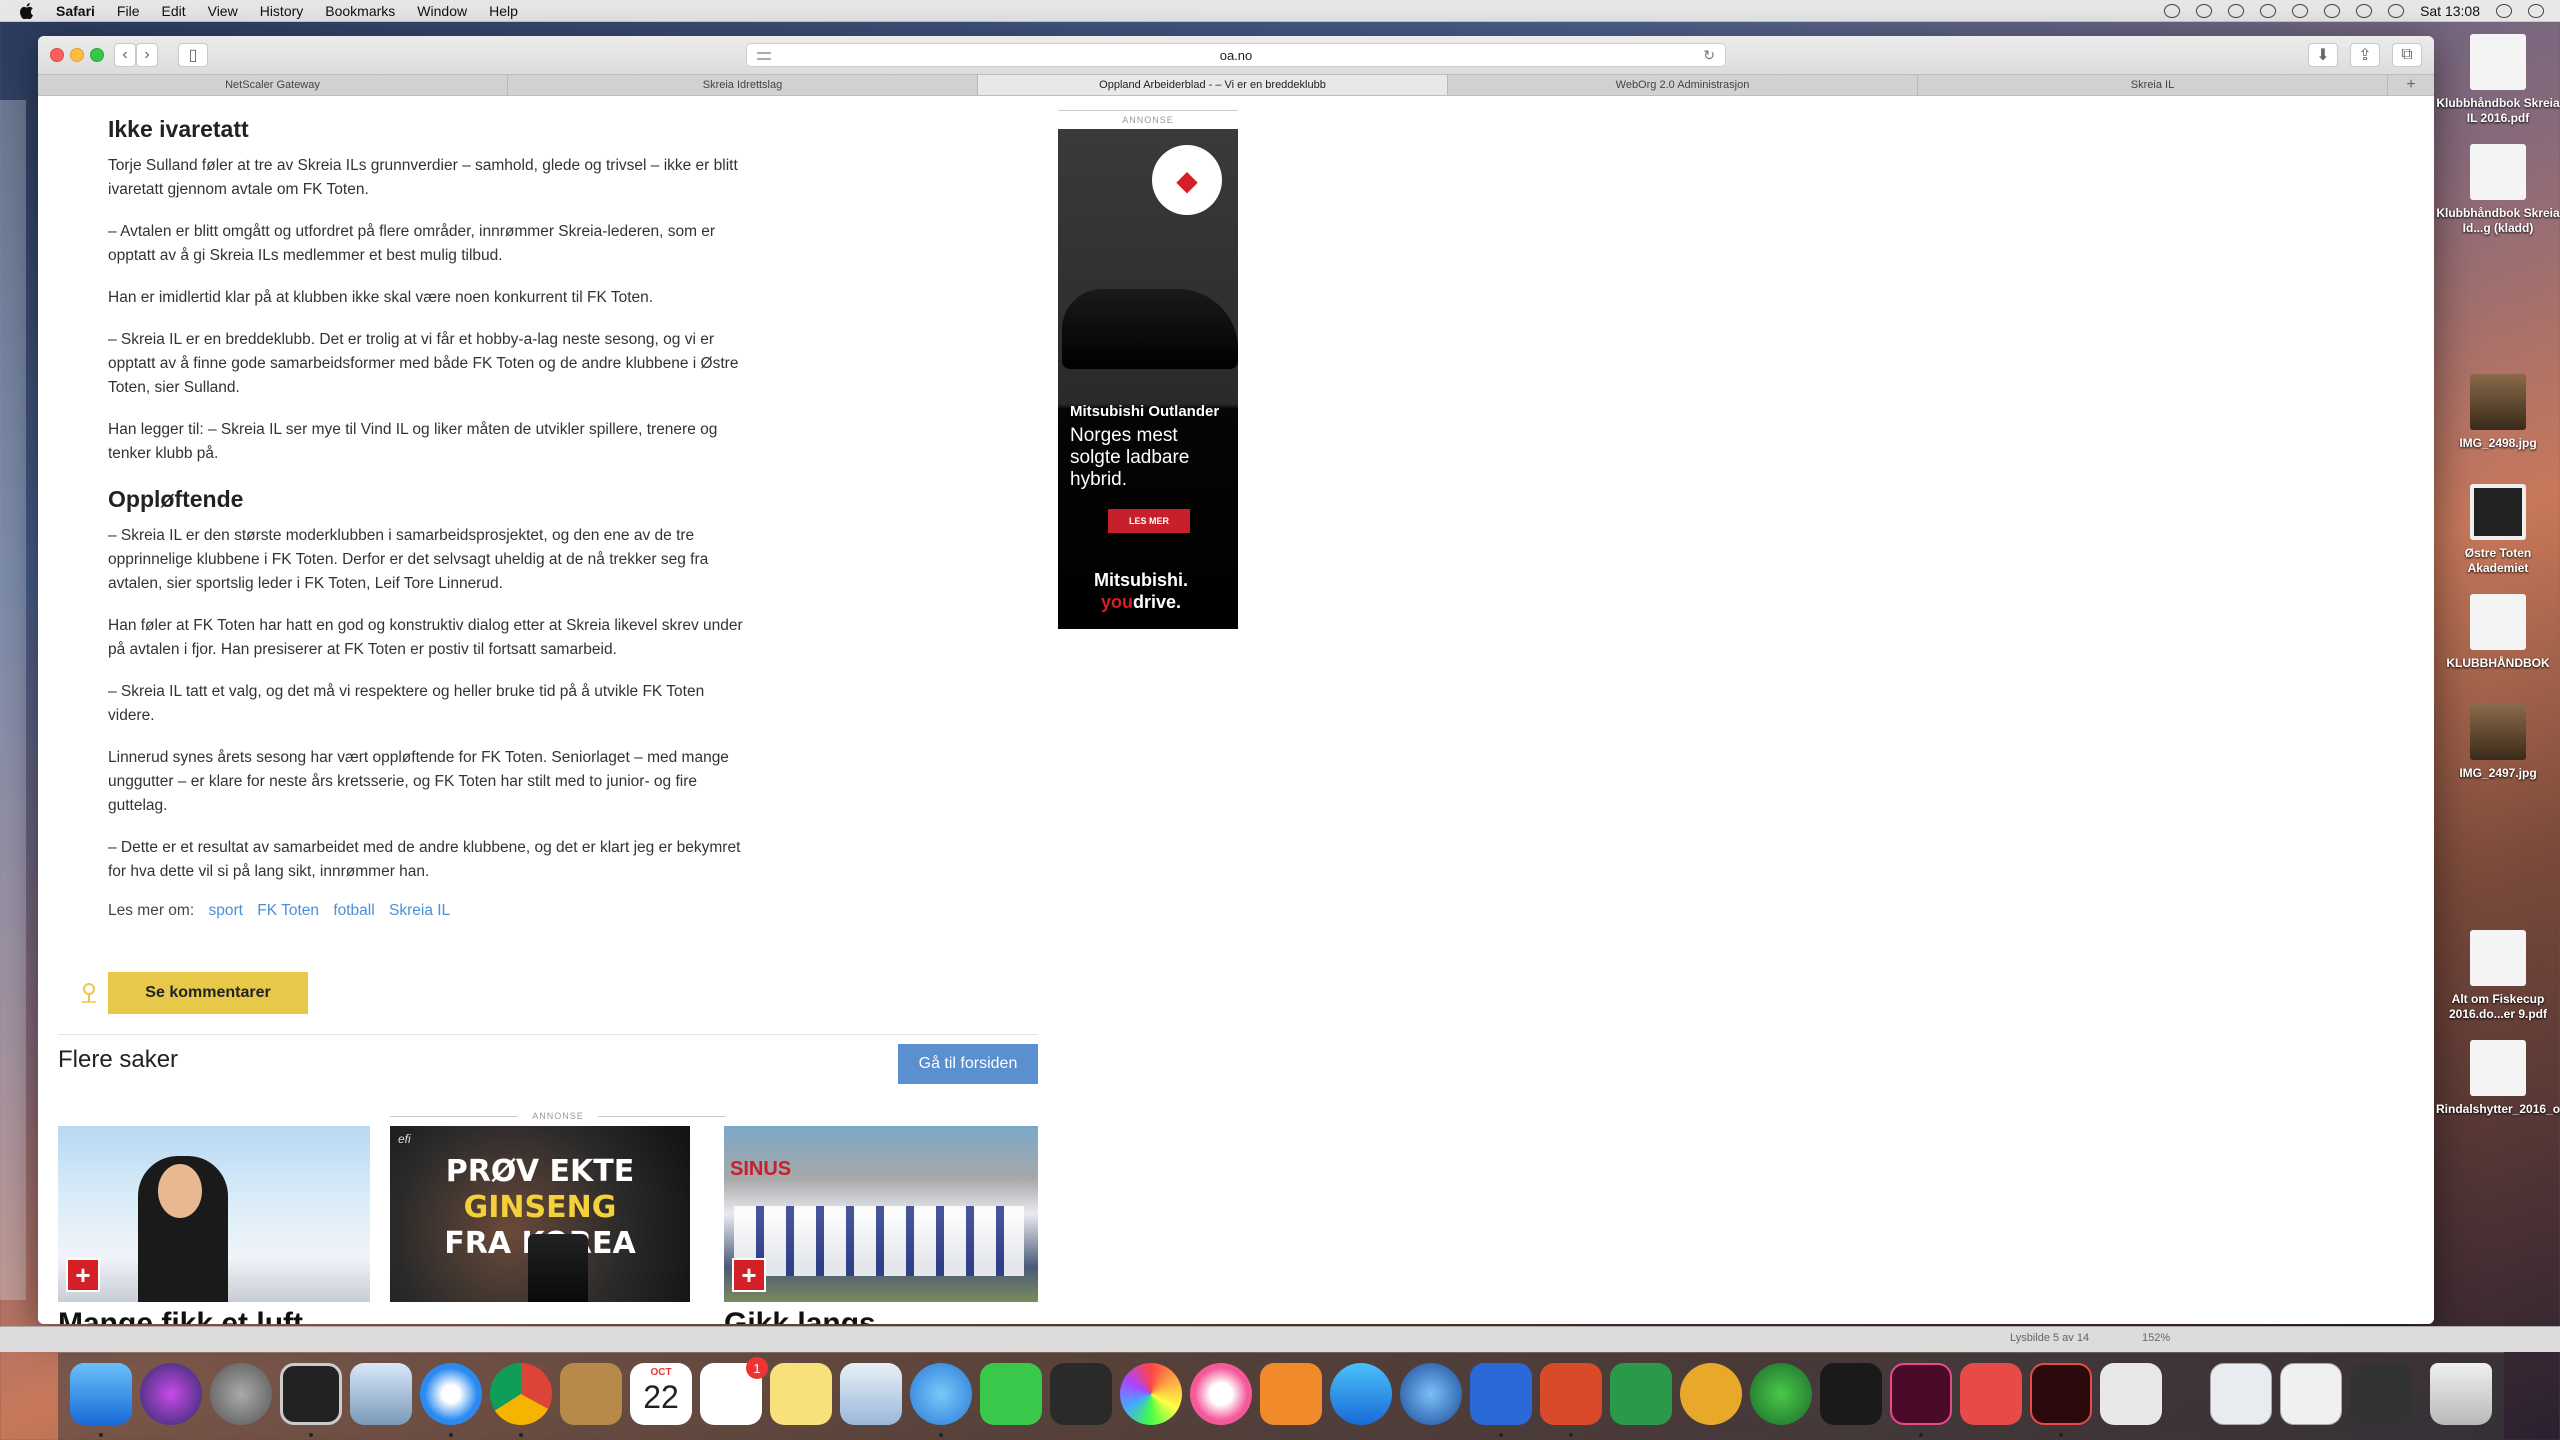 The width and height of the screenshot is (2560, 1440). What do you see at coordinates (77, 55) in the screenshot?
I see `minimize-window-button` at bounding box center [77, 55].